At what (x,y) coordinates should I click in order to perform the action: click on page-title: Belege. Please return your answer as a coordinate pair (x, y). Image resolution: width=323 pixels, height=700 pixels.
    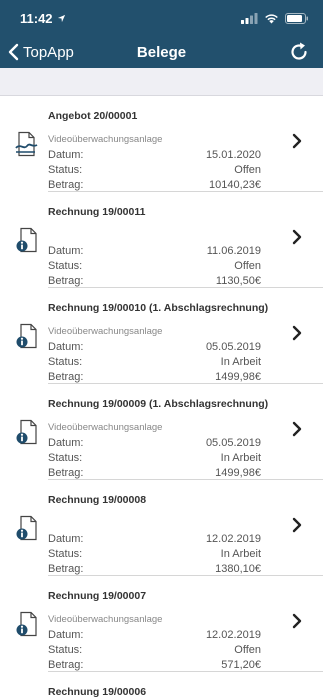
    Looking at the image, I should click on (161, 52).